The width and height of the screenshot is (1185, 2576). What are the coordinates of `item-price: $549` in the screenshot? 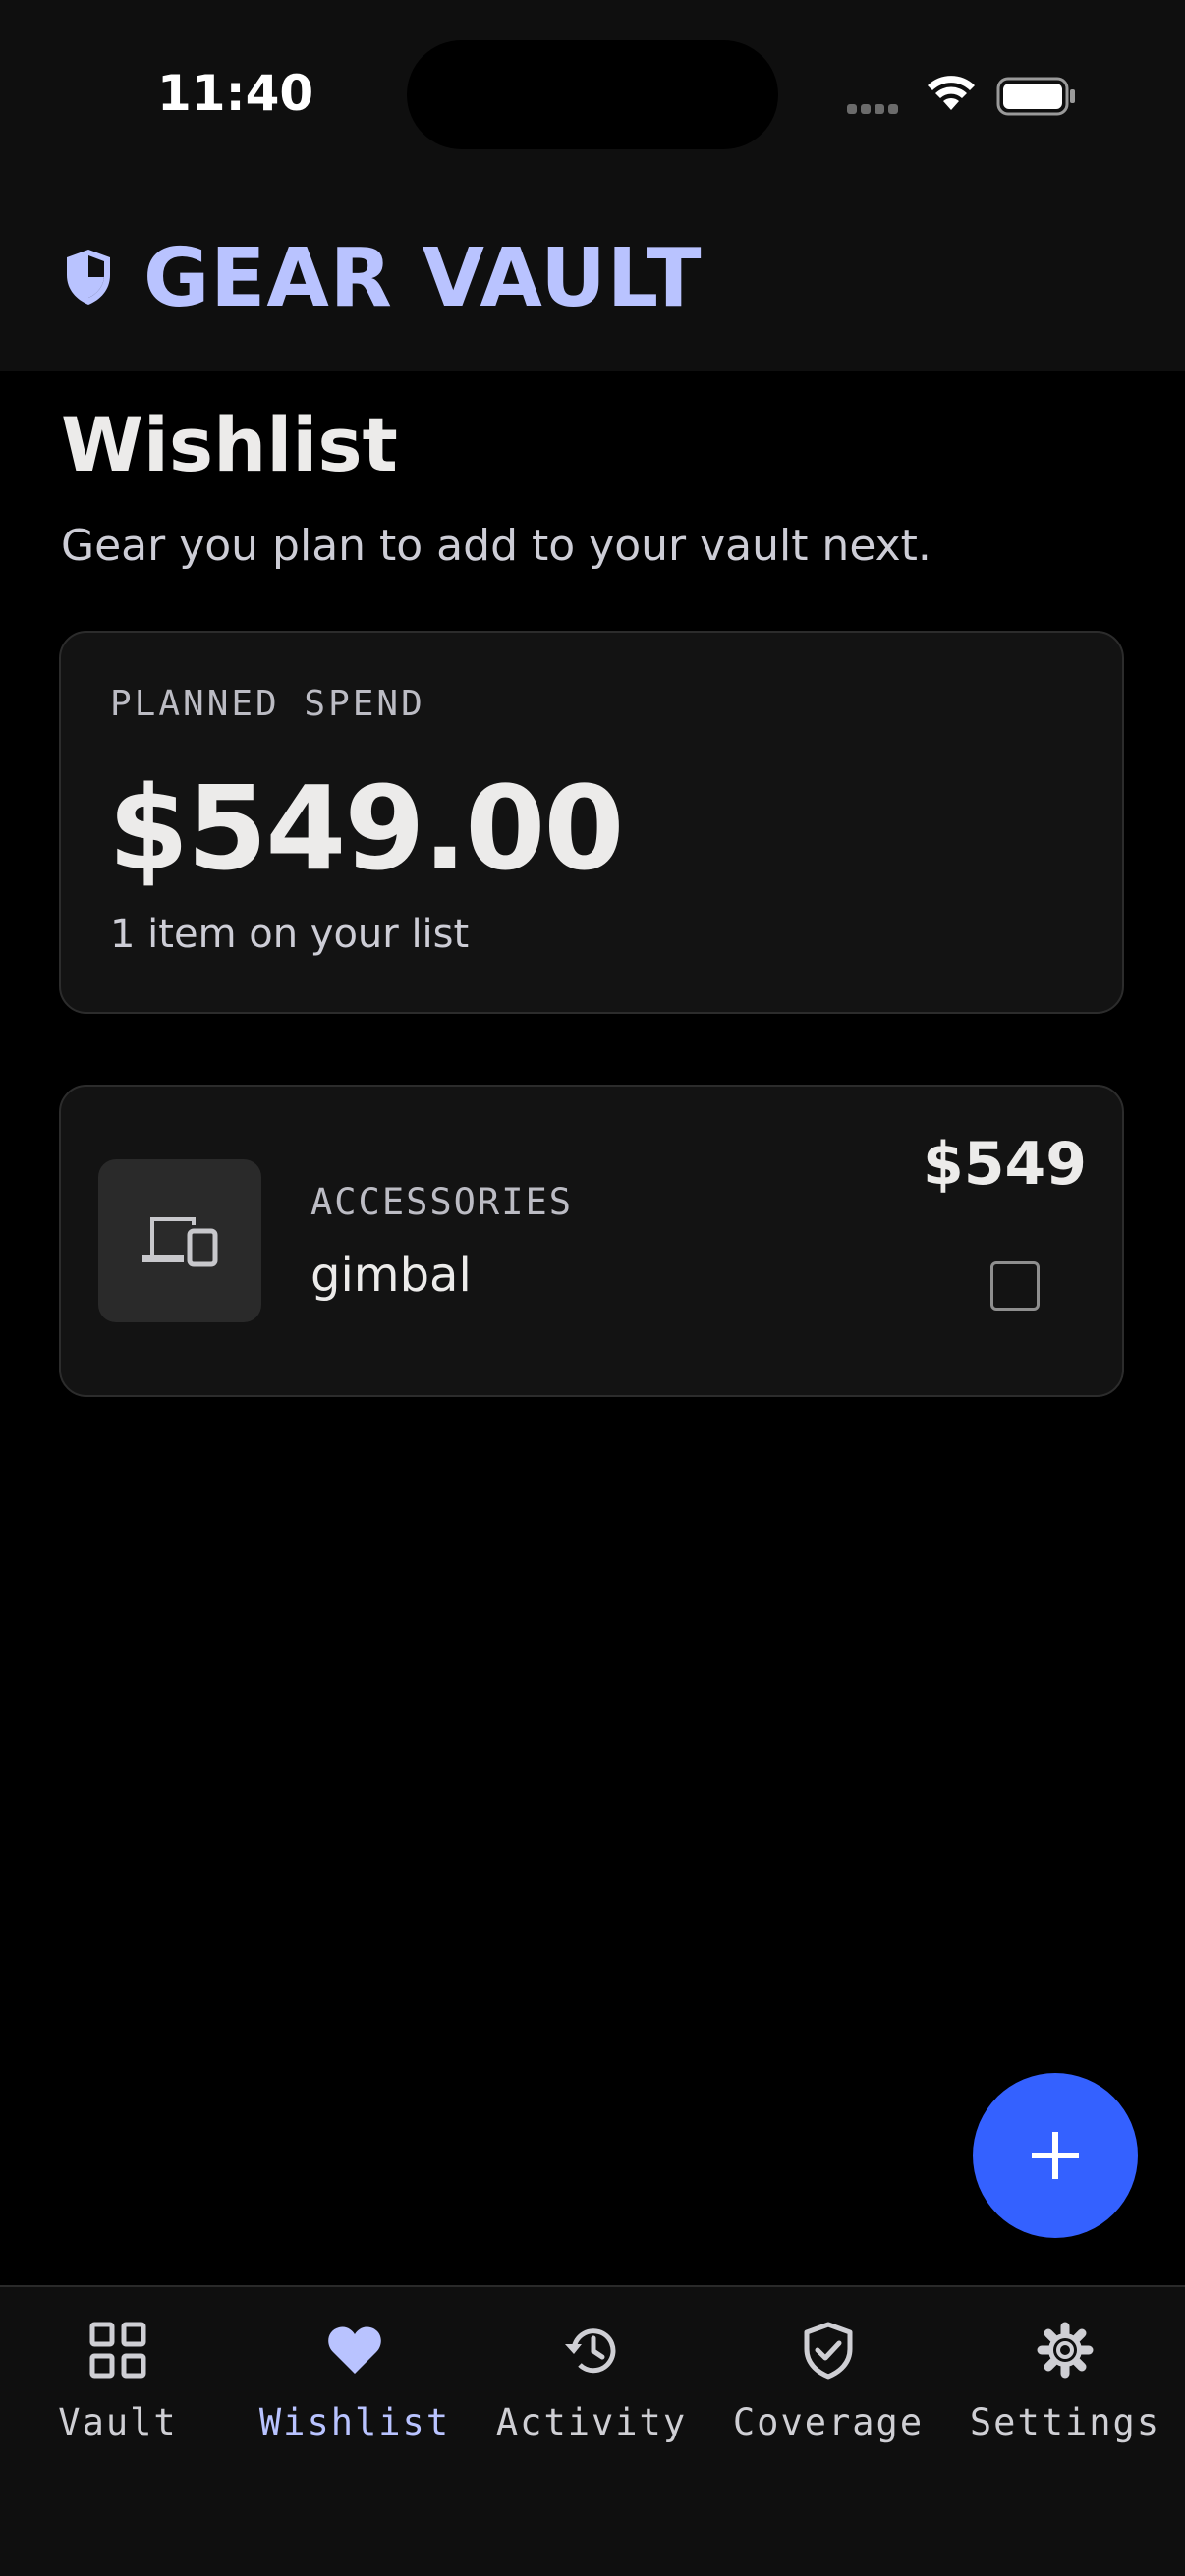 It's located at (1005, 1164).